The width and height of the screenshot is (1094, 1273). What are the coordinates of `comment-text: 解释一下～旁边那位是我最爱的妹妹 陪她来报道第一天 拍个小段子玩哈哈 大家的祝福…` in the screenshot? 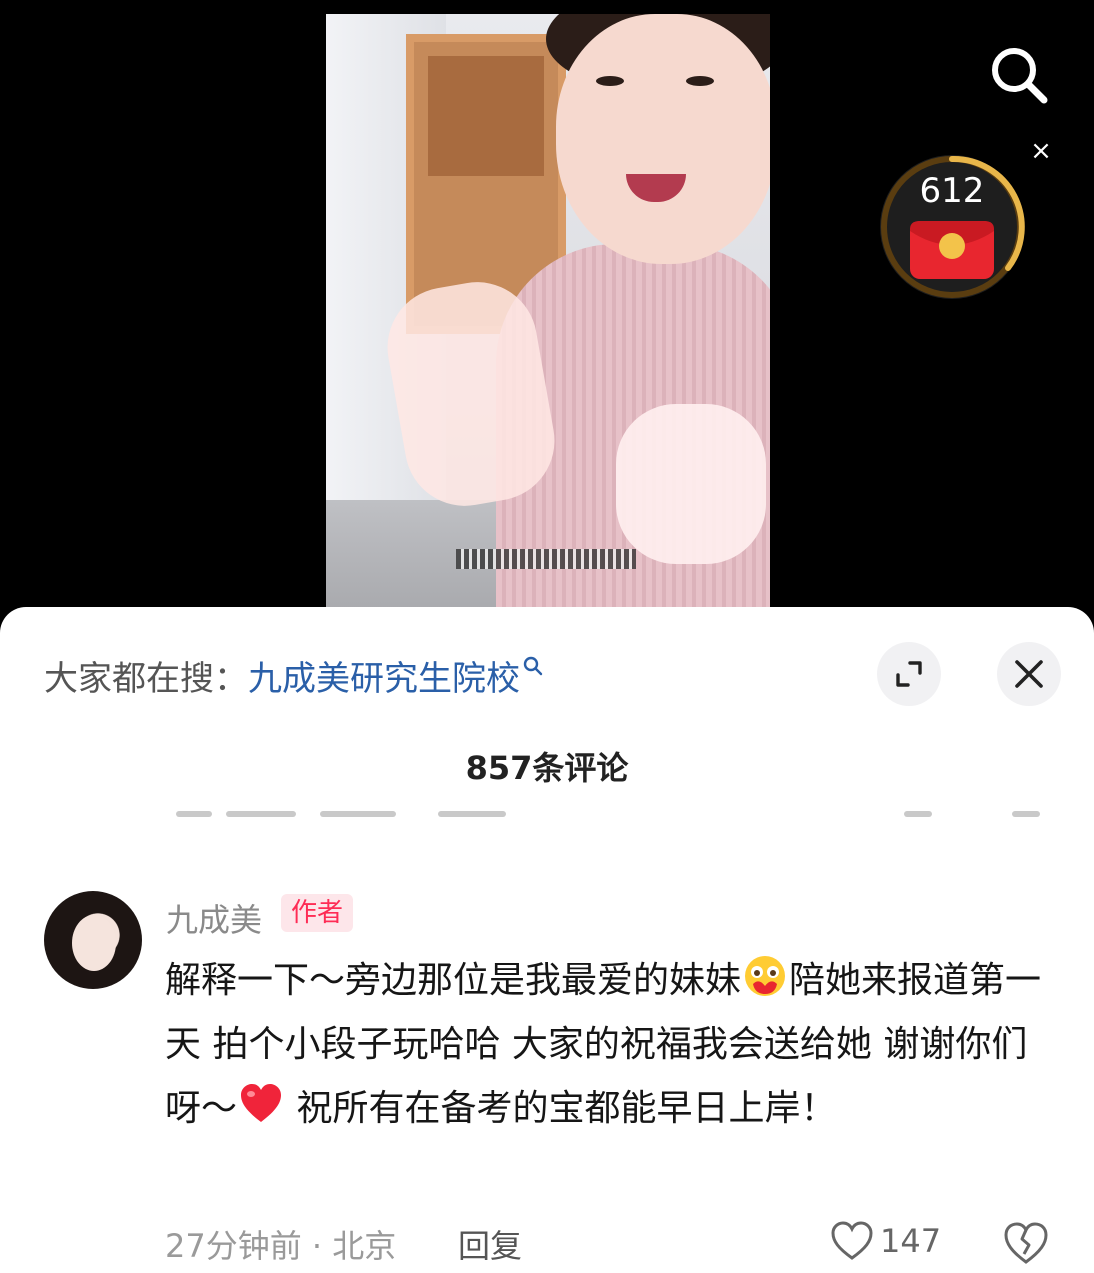 It's located at (605, 1045).